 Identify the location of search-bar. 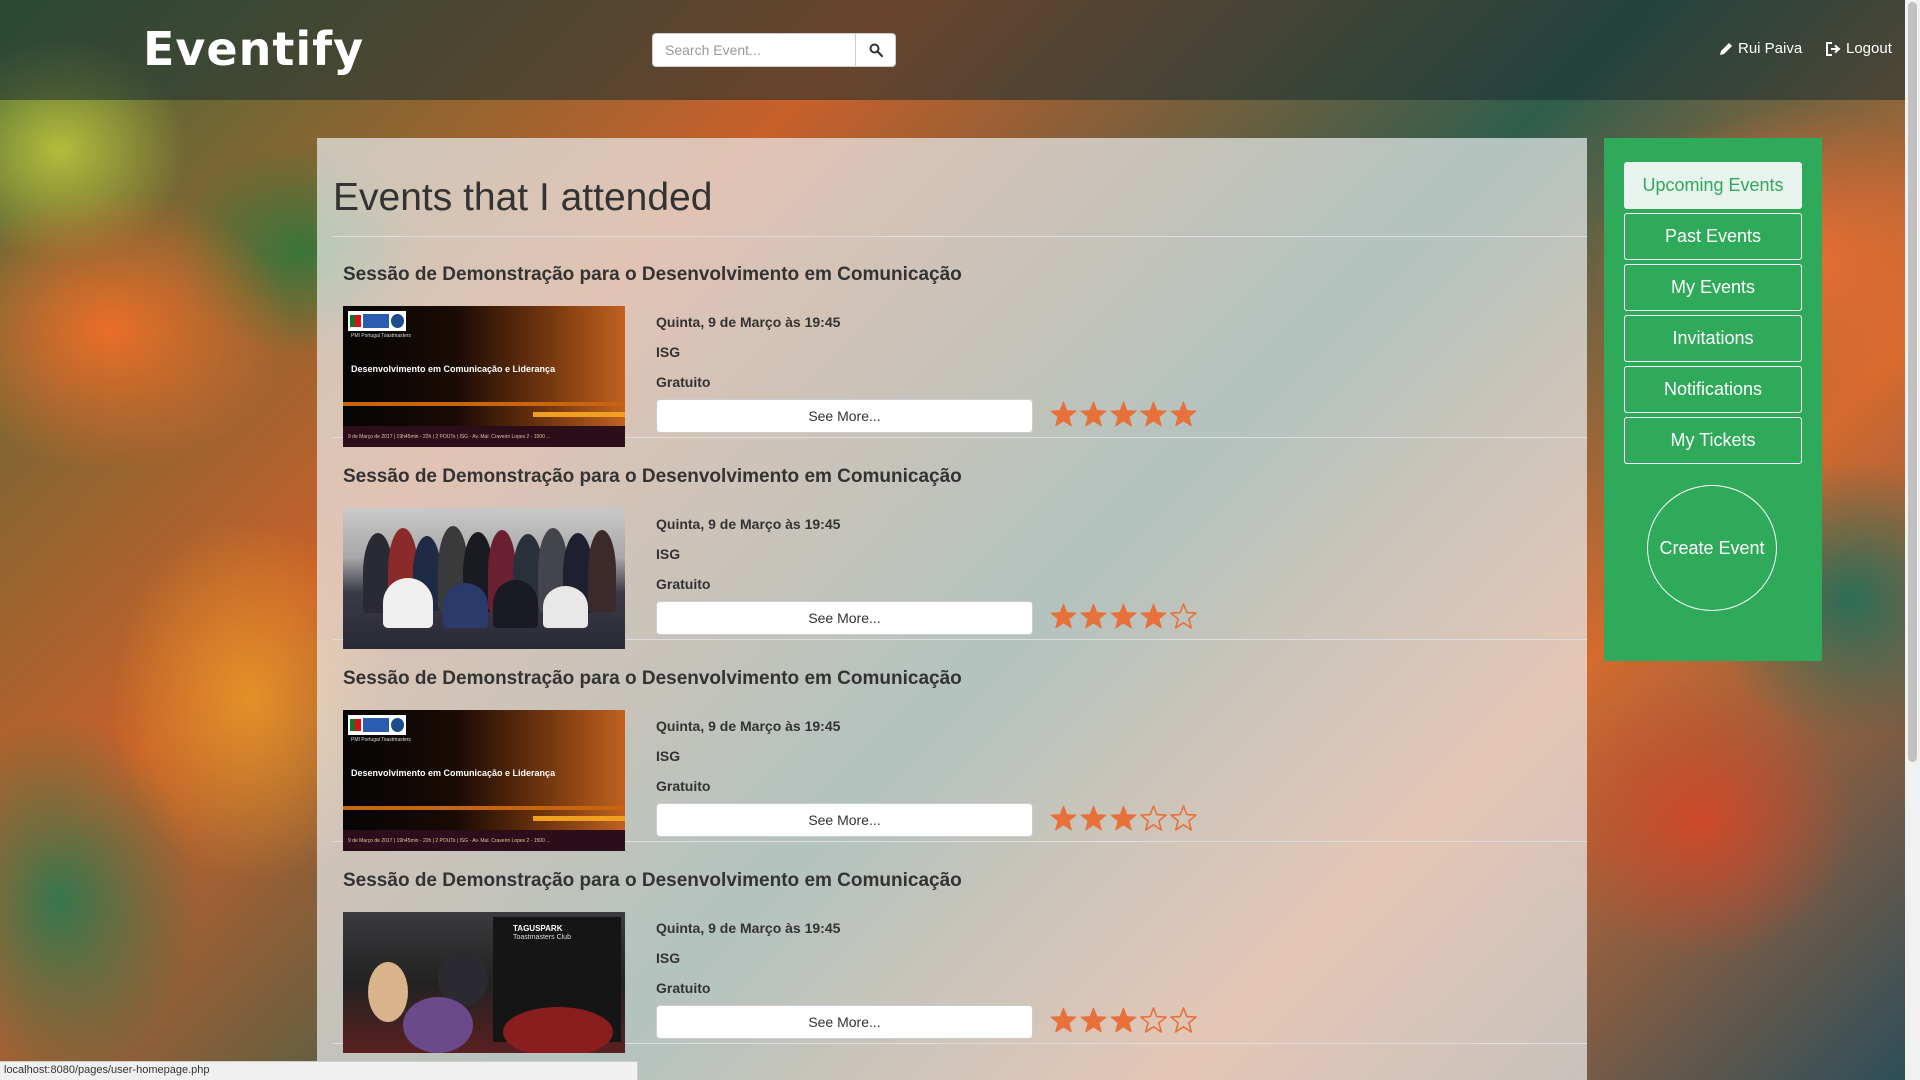
(774, 50).